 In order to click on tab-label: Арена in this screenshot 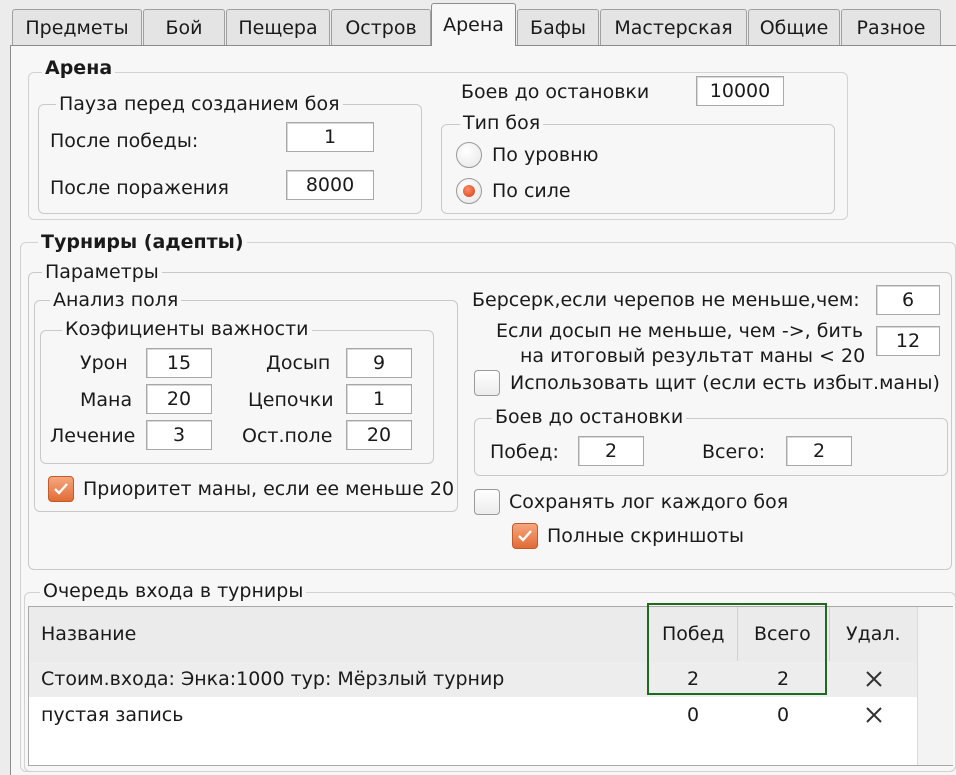, I will do `click(473, 25)`.